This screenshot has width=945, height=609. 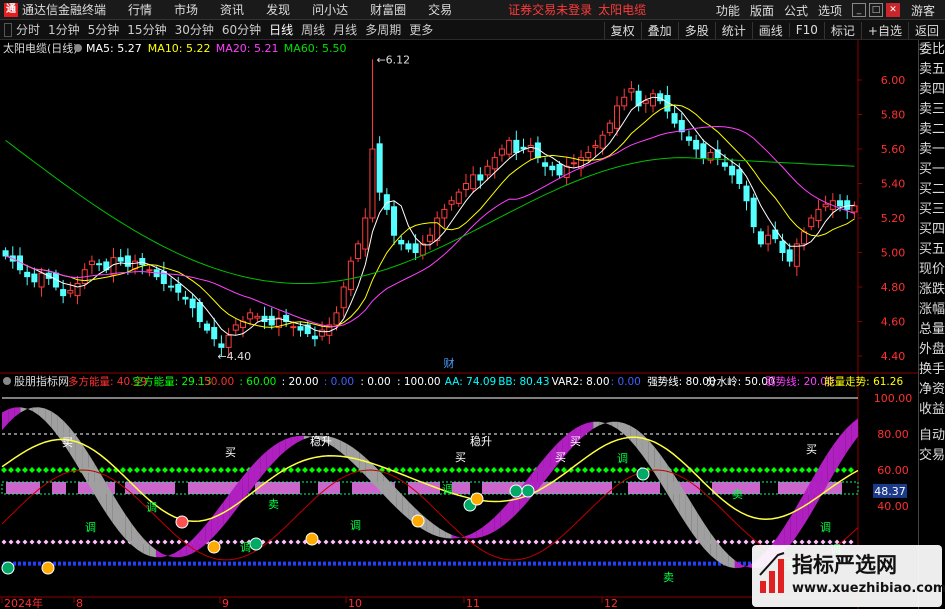 What do you see at coordinates (884, 30) in the screenshot?
I see `toolbar-button-7: +自选` at bounding box center [884, 30].